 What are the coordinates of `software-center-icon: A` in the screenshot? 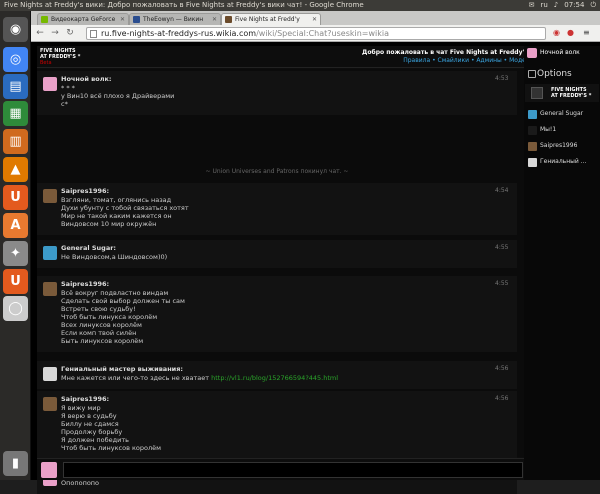 It's located at (15, 225).